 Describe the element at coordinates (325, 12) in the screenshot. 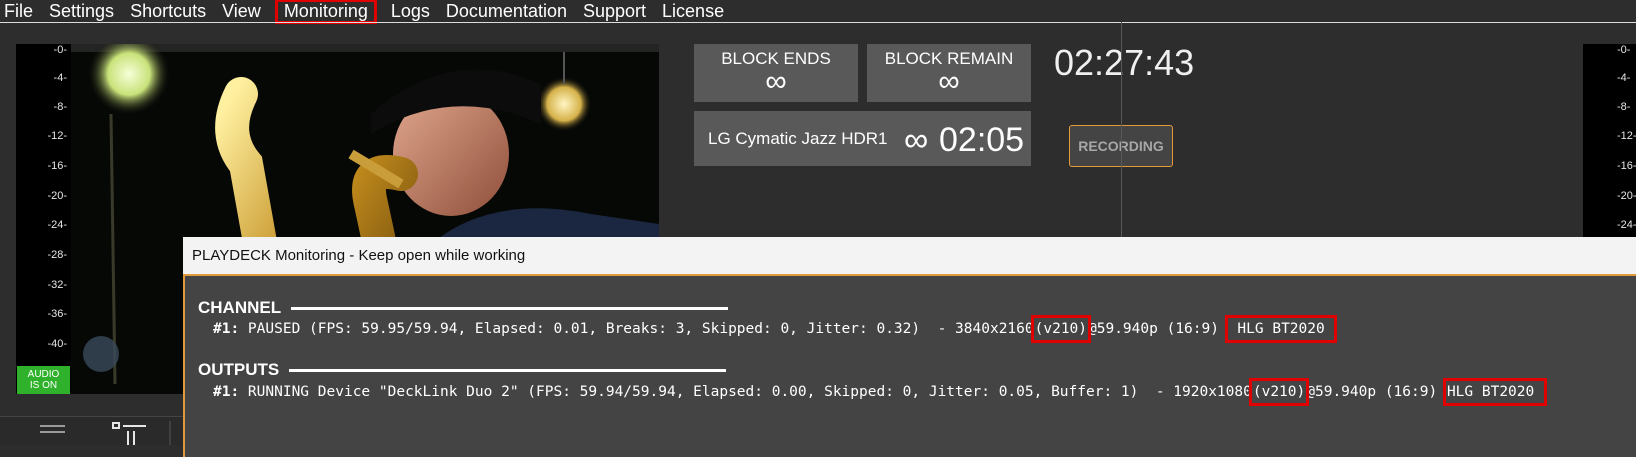

I see `menu-monitoring: Monitoring` at that location.